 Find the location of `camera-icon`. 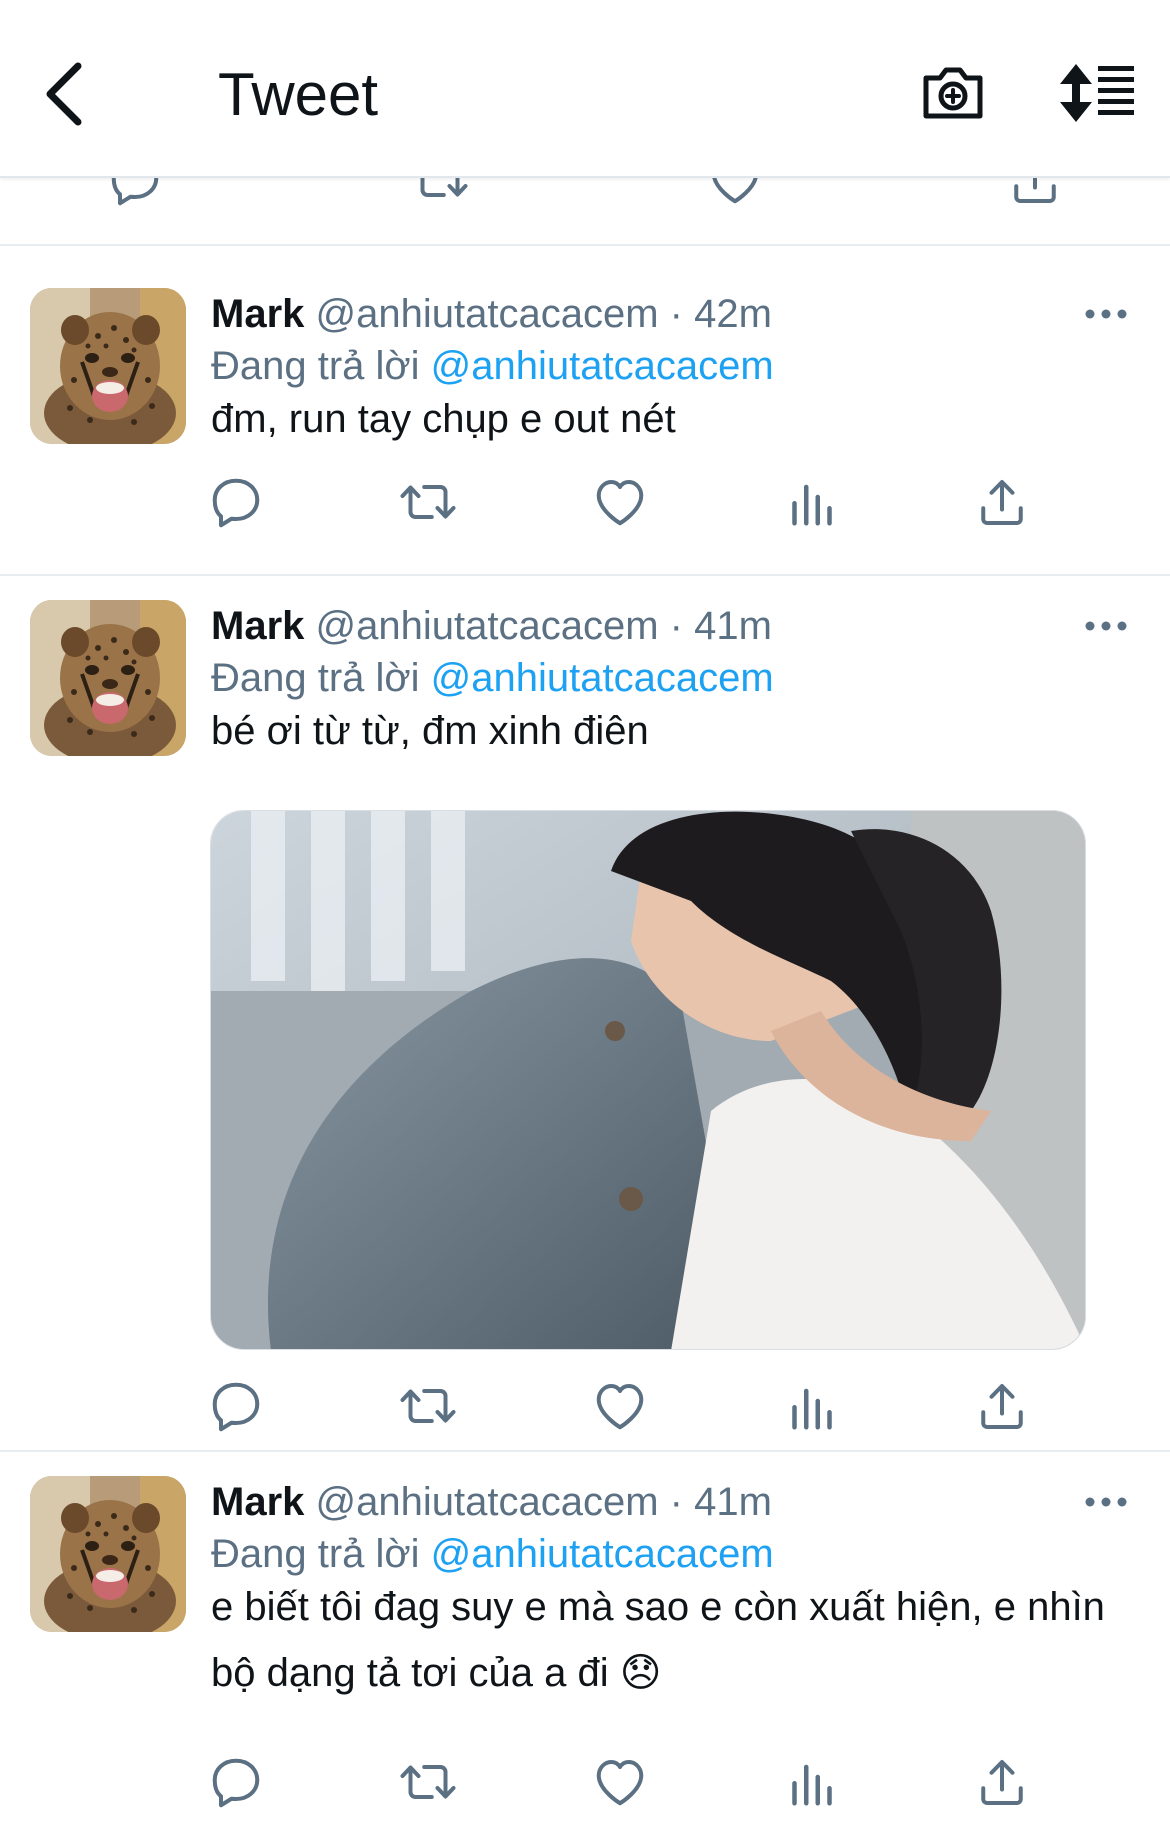

camera-icon is located at coordinates (953, 93).